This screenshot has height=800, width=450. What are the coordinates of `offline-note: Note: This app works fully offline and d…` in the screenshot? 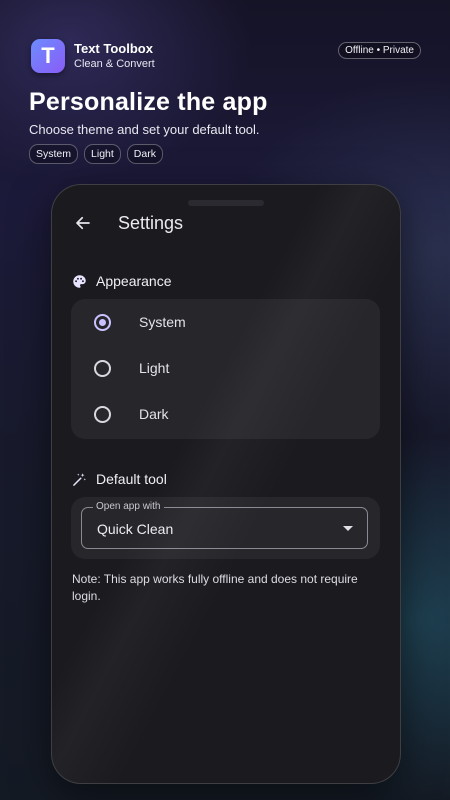 It's located at (215, 587).